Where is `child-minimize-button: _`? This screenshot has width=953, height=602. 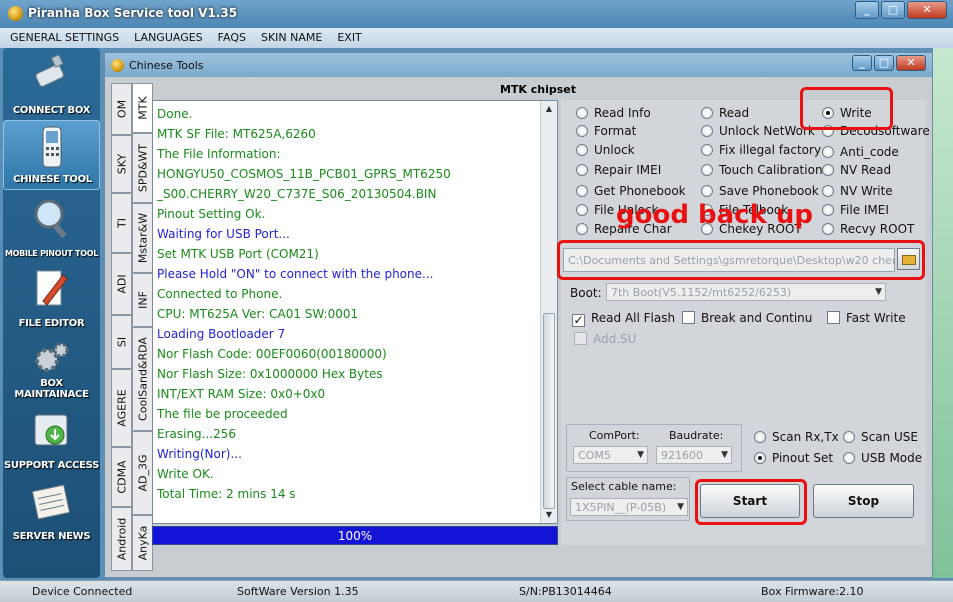 child-minimize-button: _ is located at coordinates (862, 63).